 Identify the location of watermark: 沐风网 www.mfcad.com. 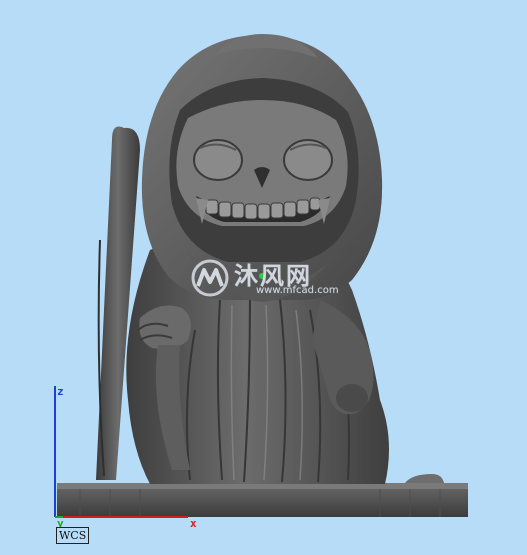
(273, 279).